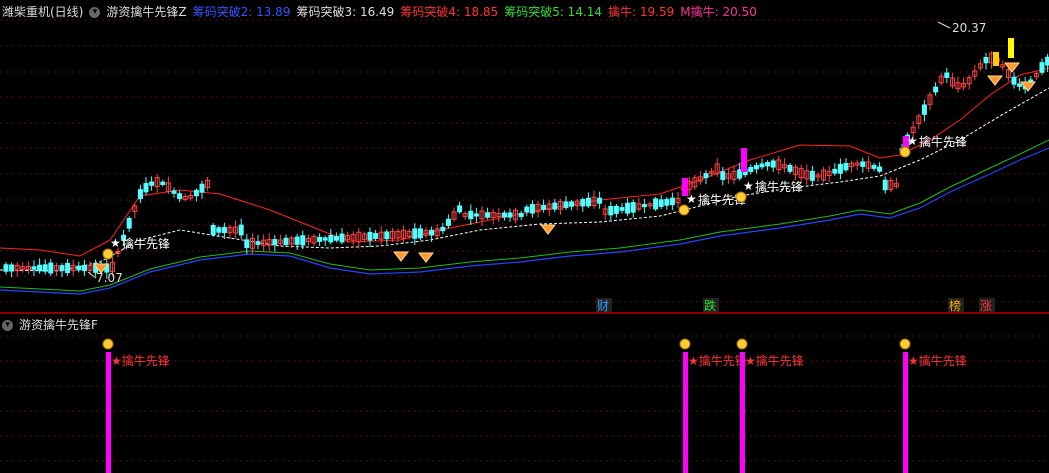 The height and width of the screenshot is (473, 1049). Describe the element at coordinates (58, 325) in the screenshot. I see `sub-indicator-name: 游资擒牛先锋F` at that location.